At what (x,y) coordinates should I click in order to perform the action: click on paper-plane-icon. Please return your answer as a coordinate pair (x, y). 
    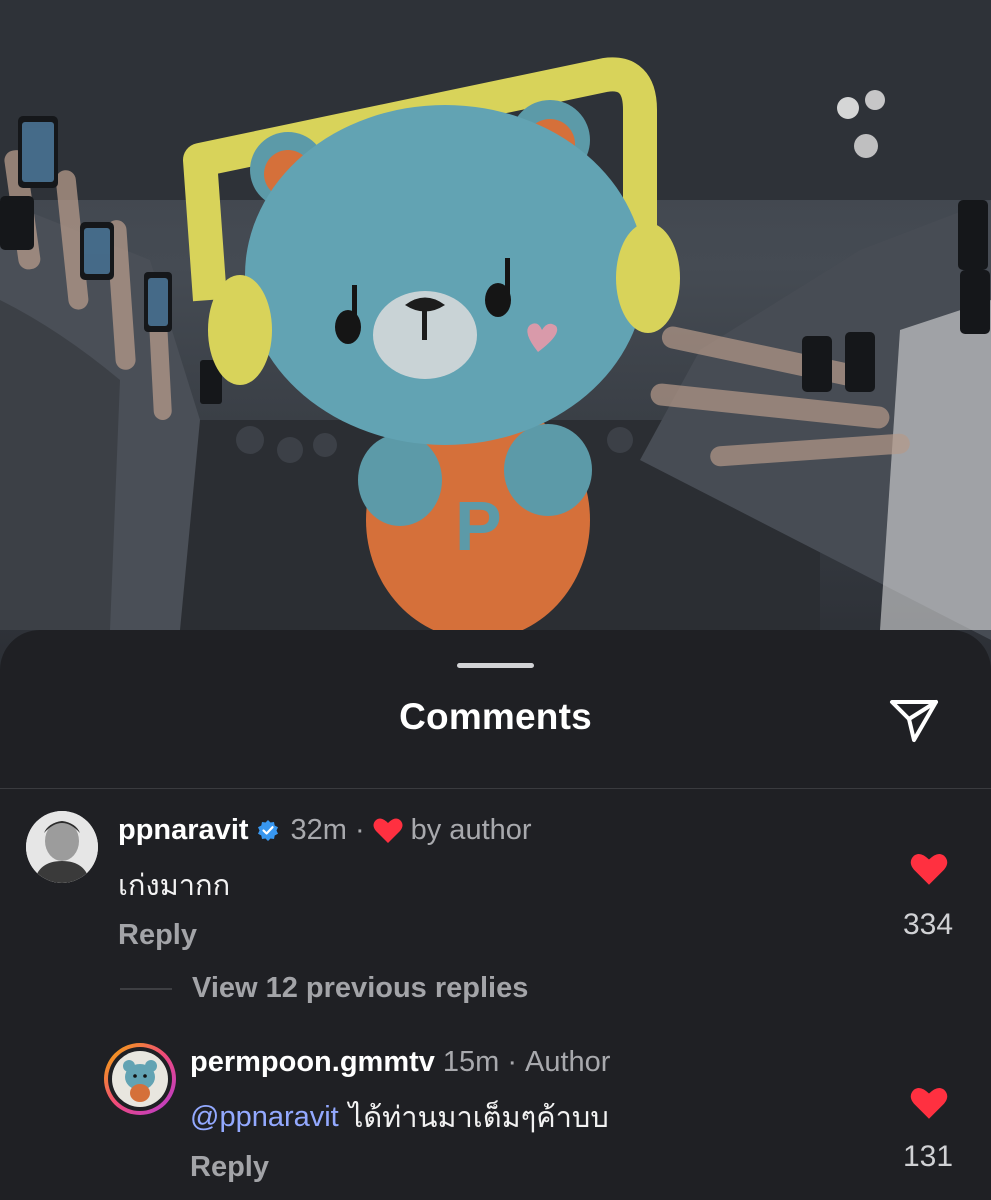
    Looking at the image, I should click on (914, 721).